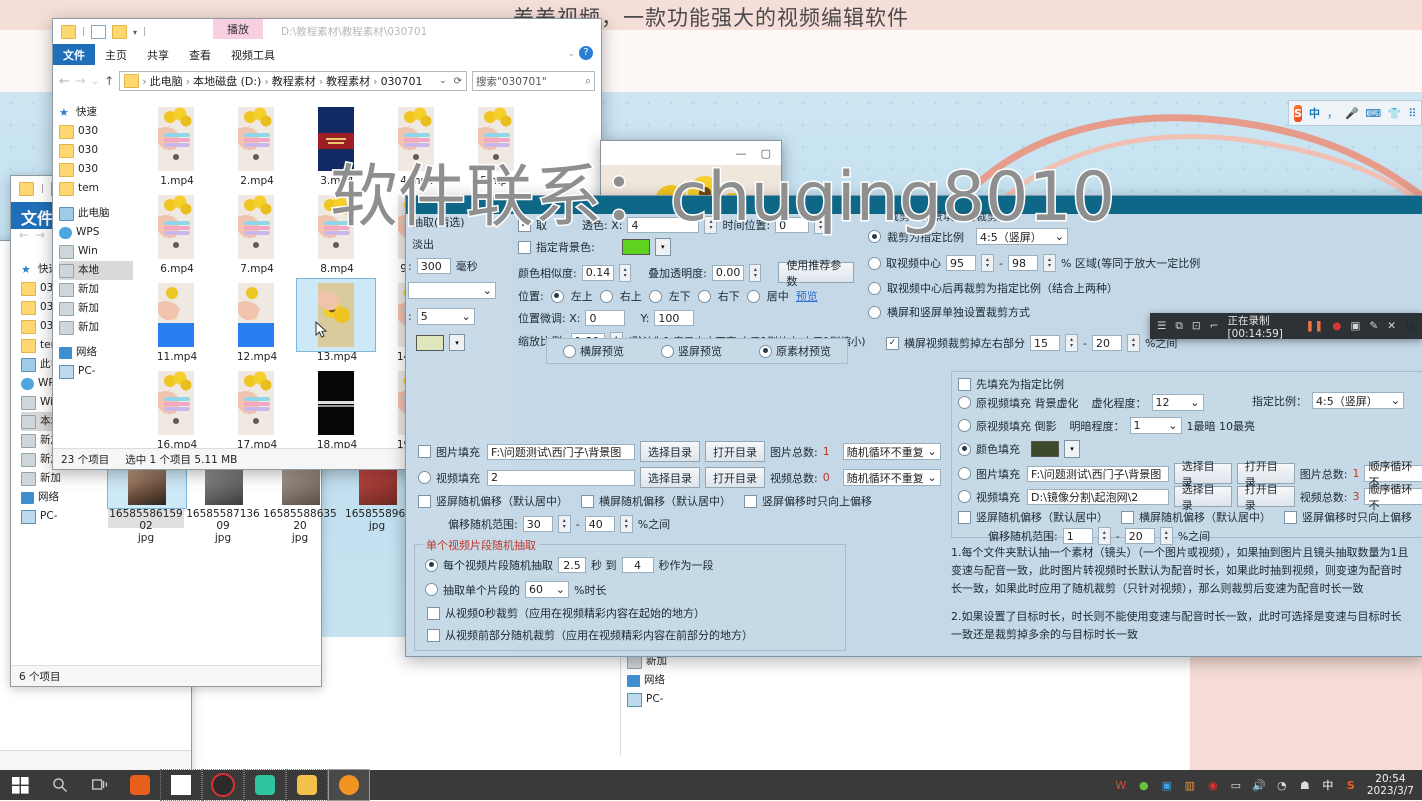 The width and height of the screenshot is (1422, 801). What do you see at coordinates (200, 54) in the screenshot?
I see `ribbon-tab-view: 查看` at bounding box center [200, 54].